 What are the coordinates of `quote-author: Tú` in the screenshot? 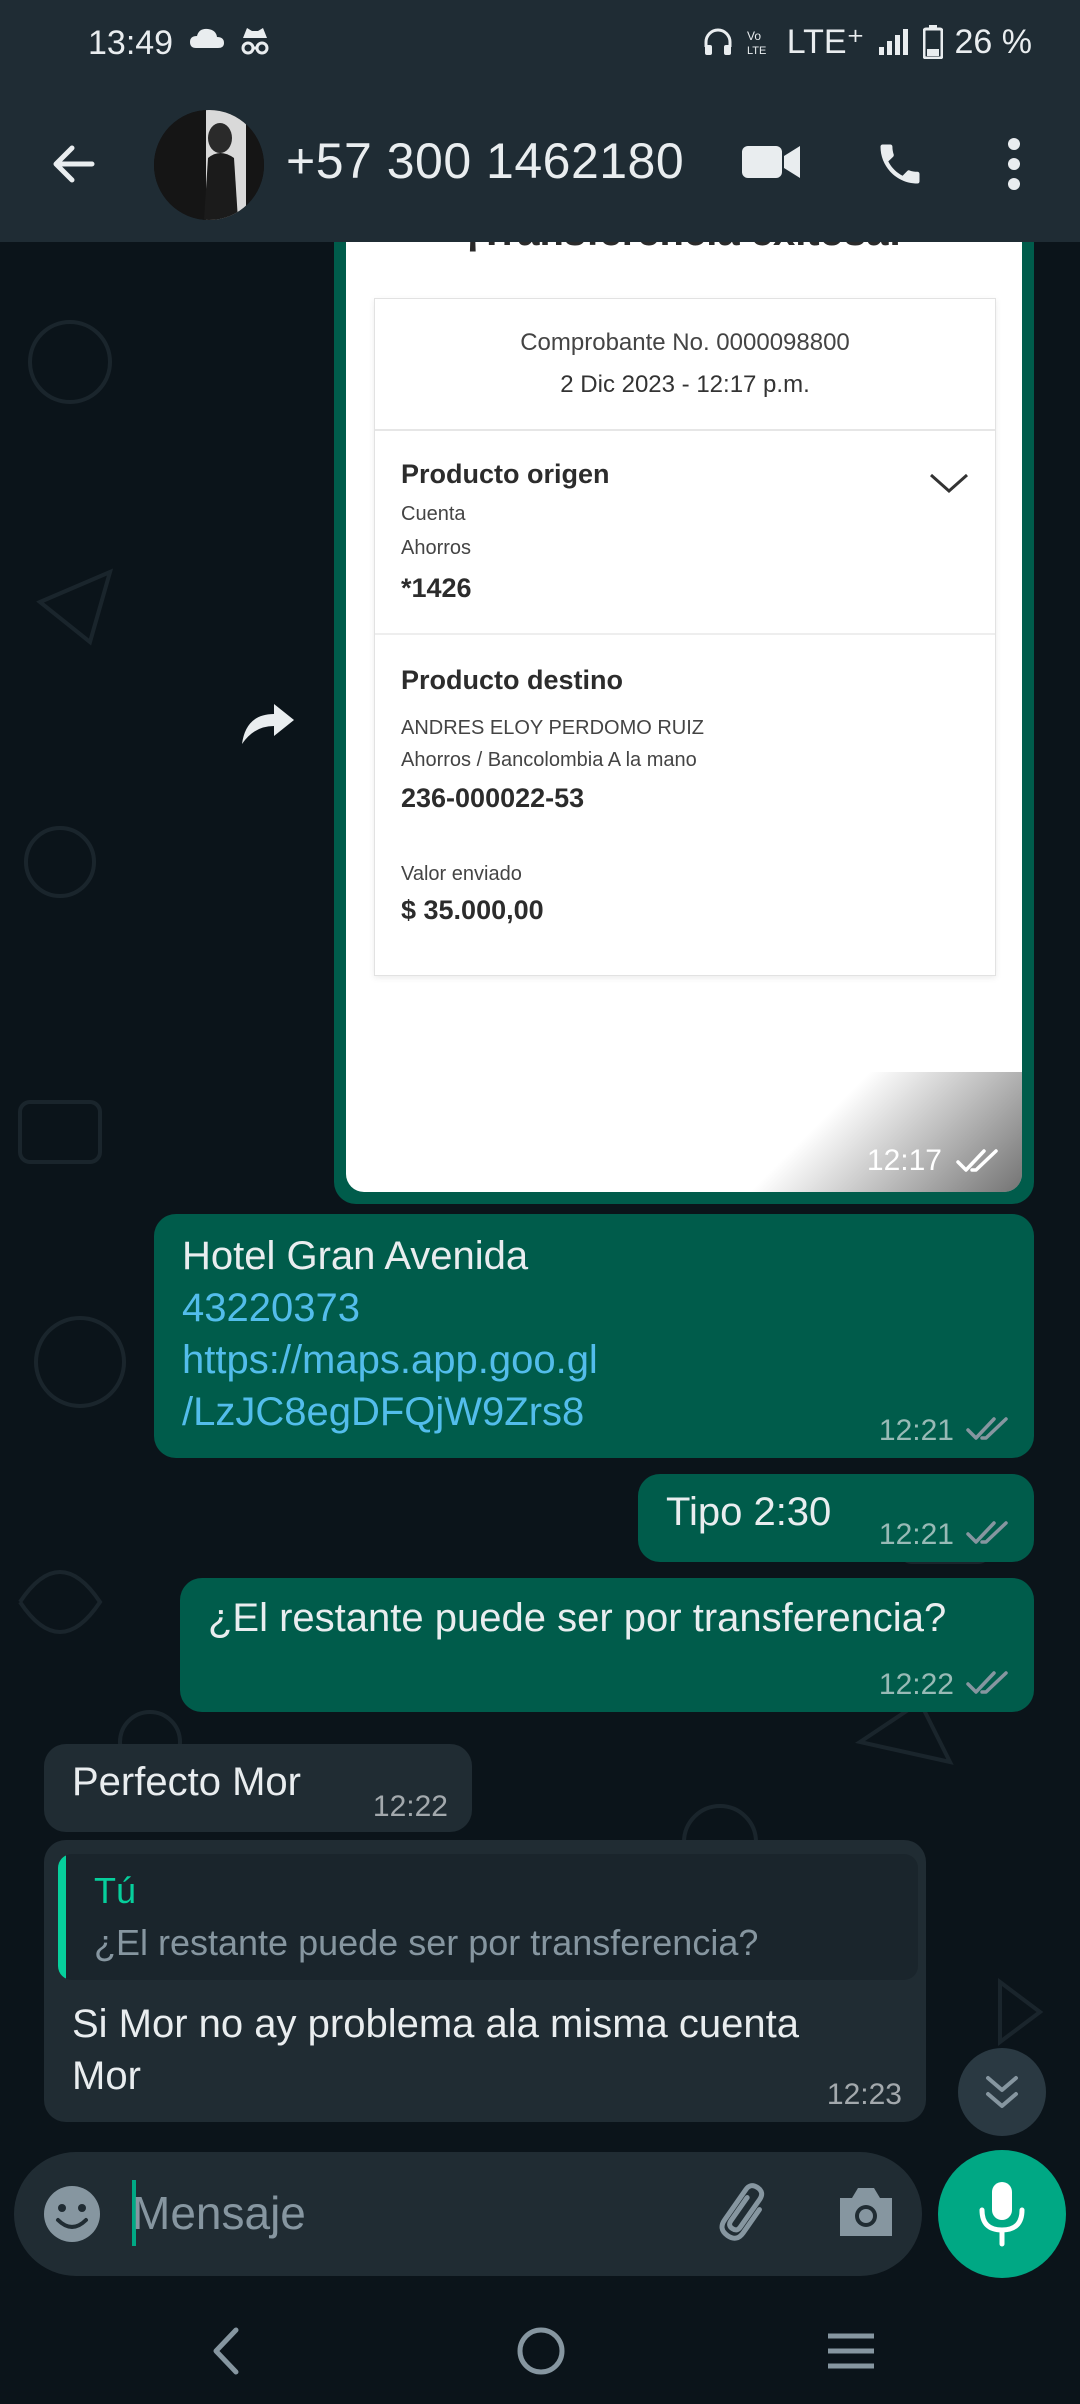 It's located at (115, 1890).